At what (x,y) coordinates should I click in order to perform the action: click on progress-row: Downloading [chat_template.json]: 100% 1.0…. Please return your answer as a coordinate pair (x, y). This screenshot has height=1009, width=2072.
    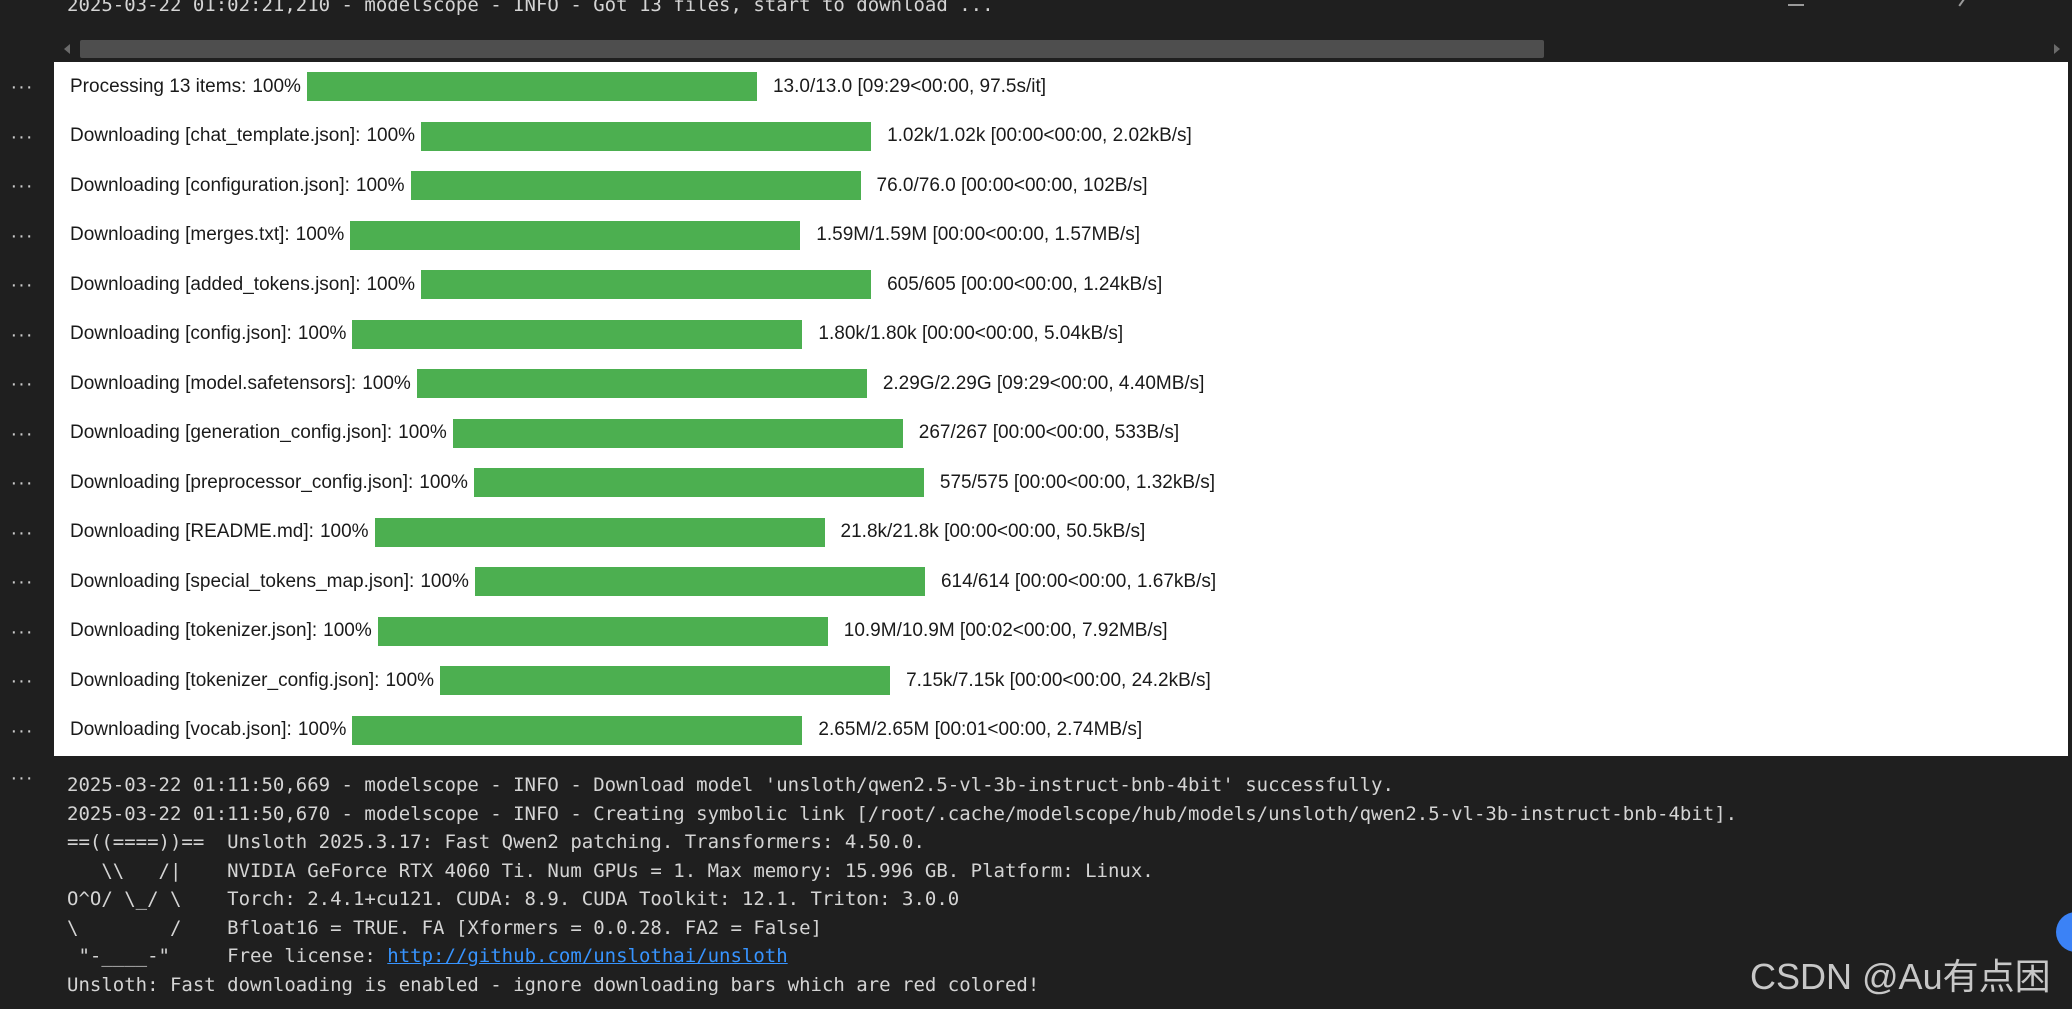
    Looking at the image, I should click on (1061, 137).